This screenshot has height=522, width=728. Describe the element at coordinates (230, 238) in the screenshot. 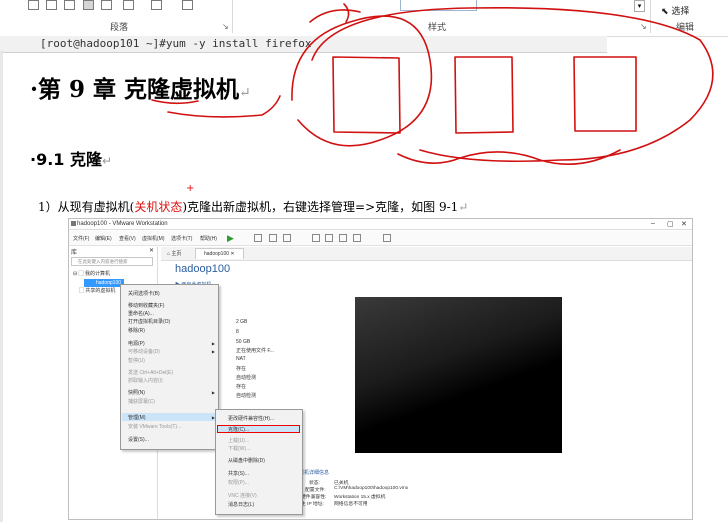

I see `power-on-icon: ▶` at that location.